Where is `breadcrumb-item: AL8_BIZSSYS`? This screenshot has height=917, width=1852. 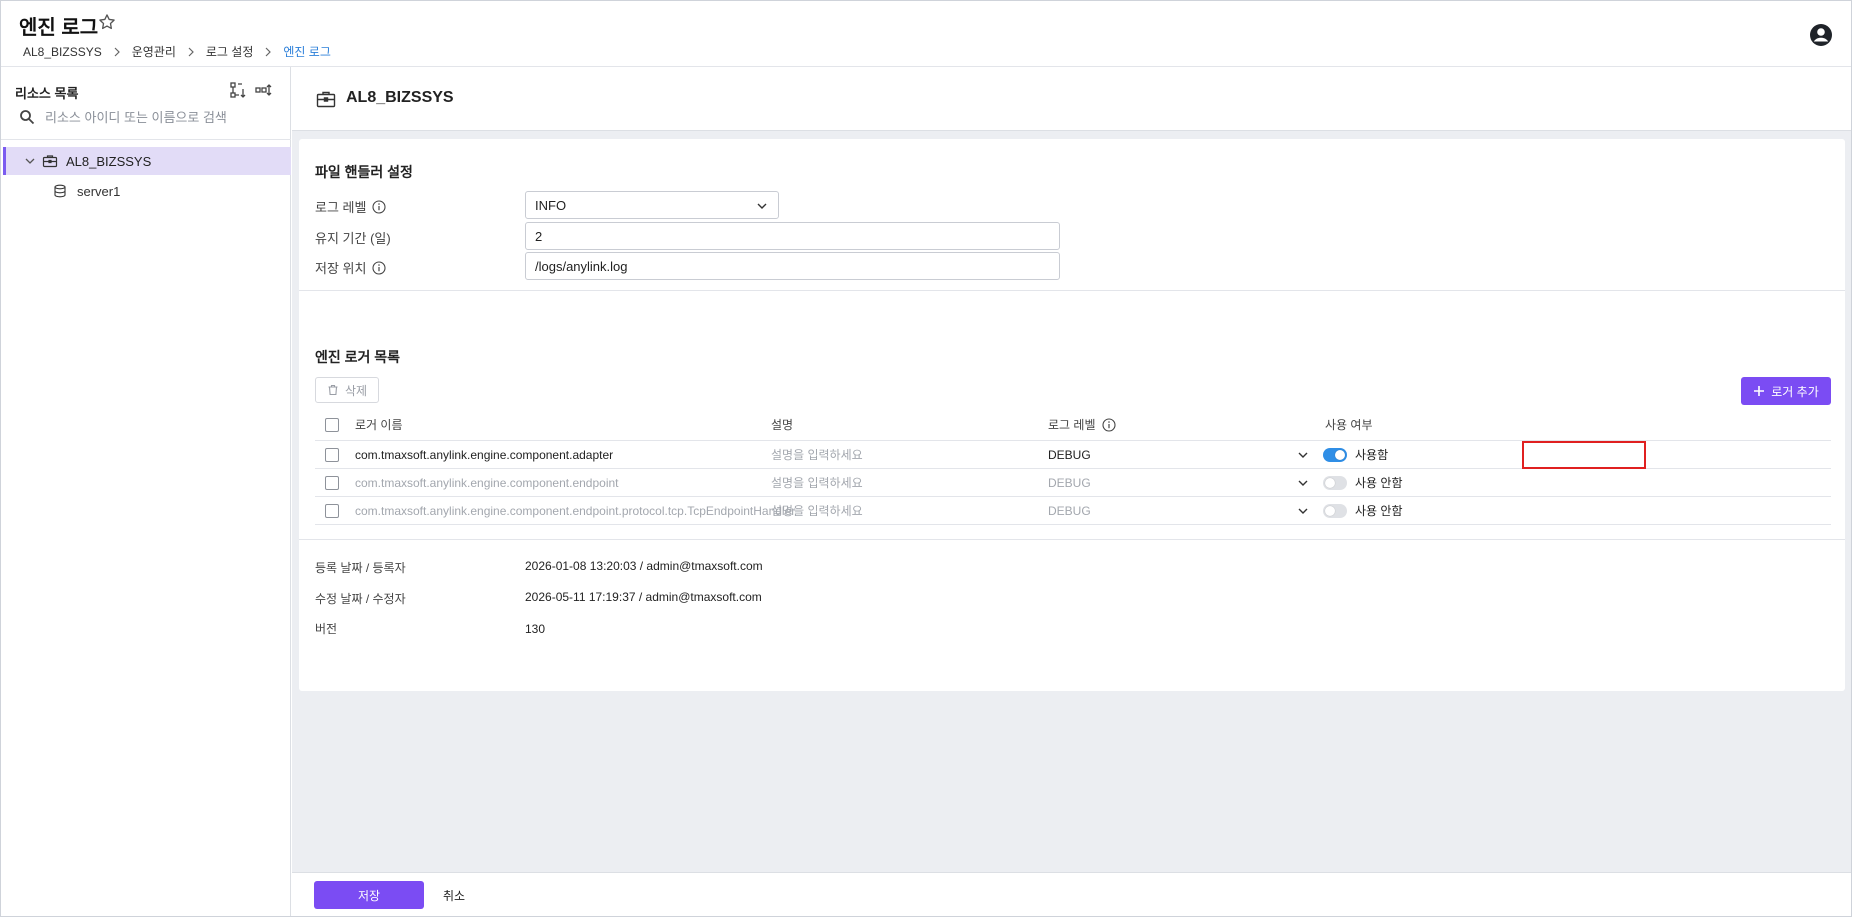
breadcrumb-item: AL8_BIZSSYS is located at coordinates (62, 52).